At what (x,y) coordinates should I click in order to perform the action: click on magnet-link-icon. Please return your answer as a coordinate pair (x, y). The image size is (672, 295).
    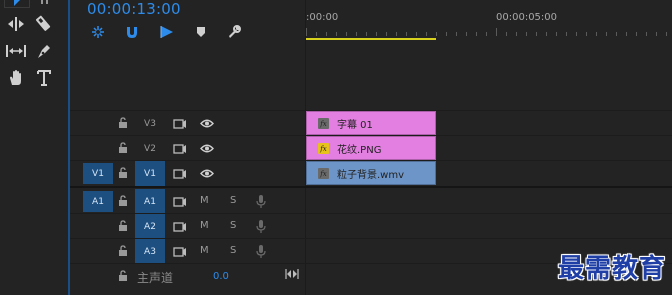
    Looking at the image, I should click on (132, 32).